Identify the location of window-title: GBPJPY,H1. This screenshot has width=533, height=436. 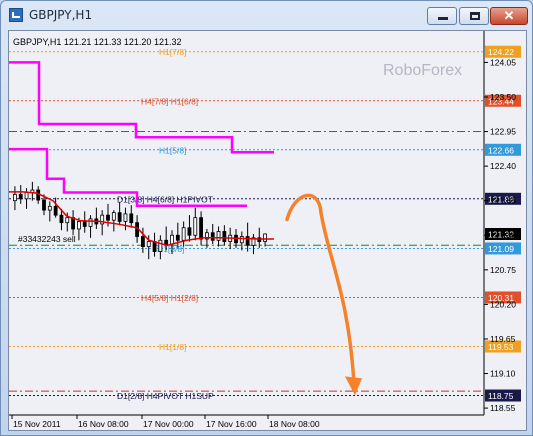
(61, 15).